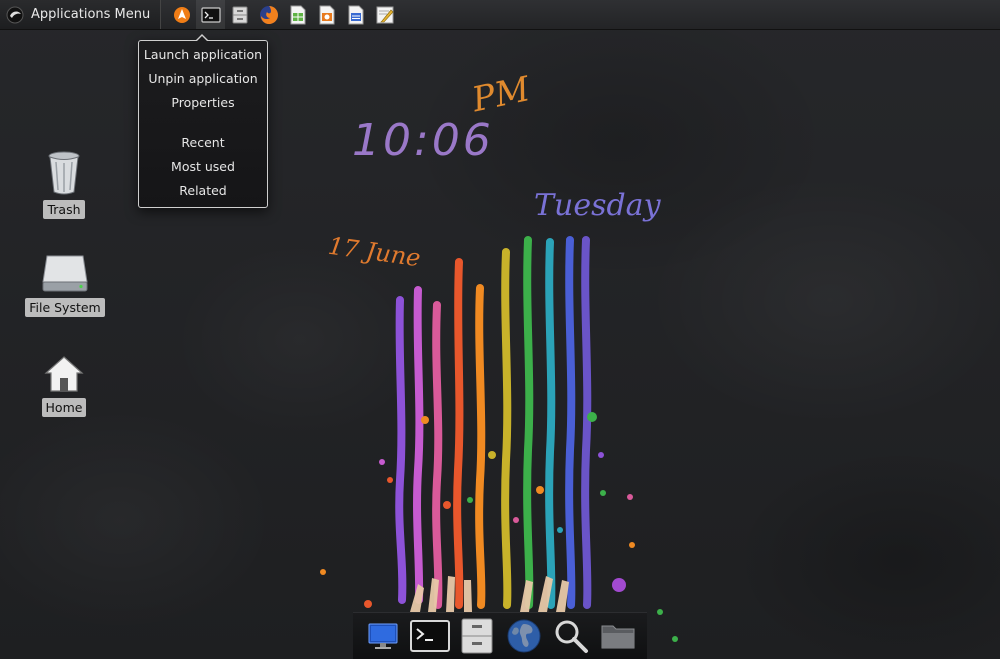 This screenshot has height=659, width=1000. Describe the element at coordinates (598, 205) in the screenshot. I see `wallpaper-weekday: Tuesday` at that location.